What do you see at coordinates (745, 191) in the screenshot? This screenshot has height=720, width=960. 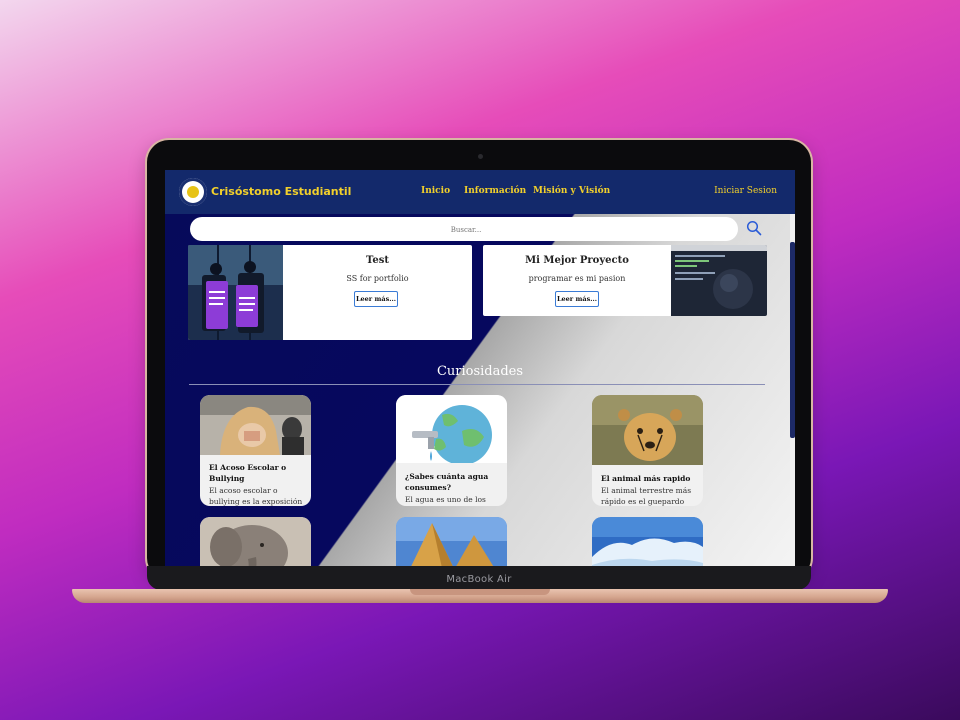 I see `login-link: Iniciar Sesion` at bounding box center [745, 191].